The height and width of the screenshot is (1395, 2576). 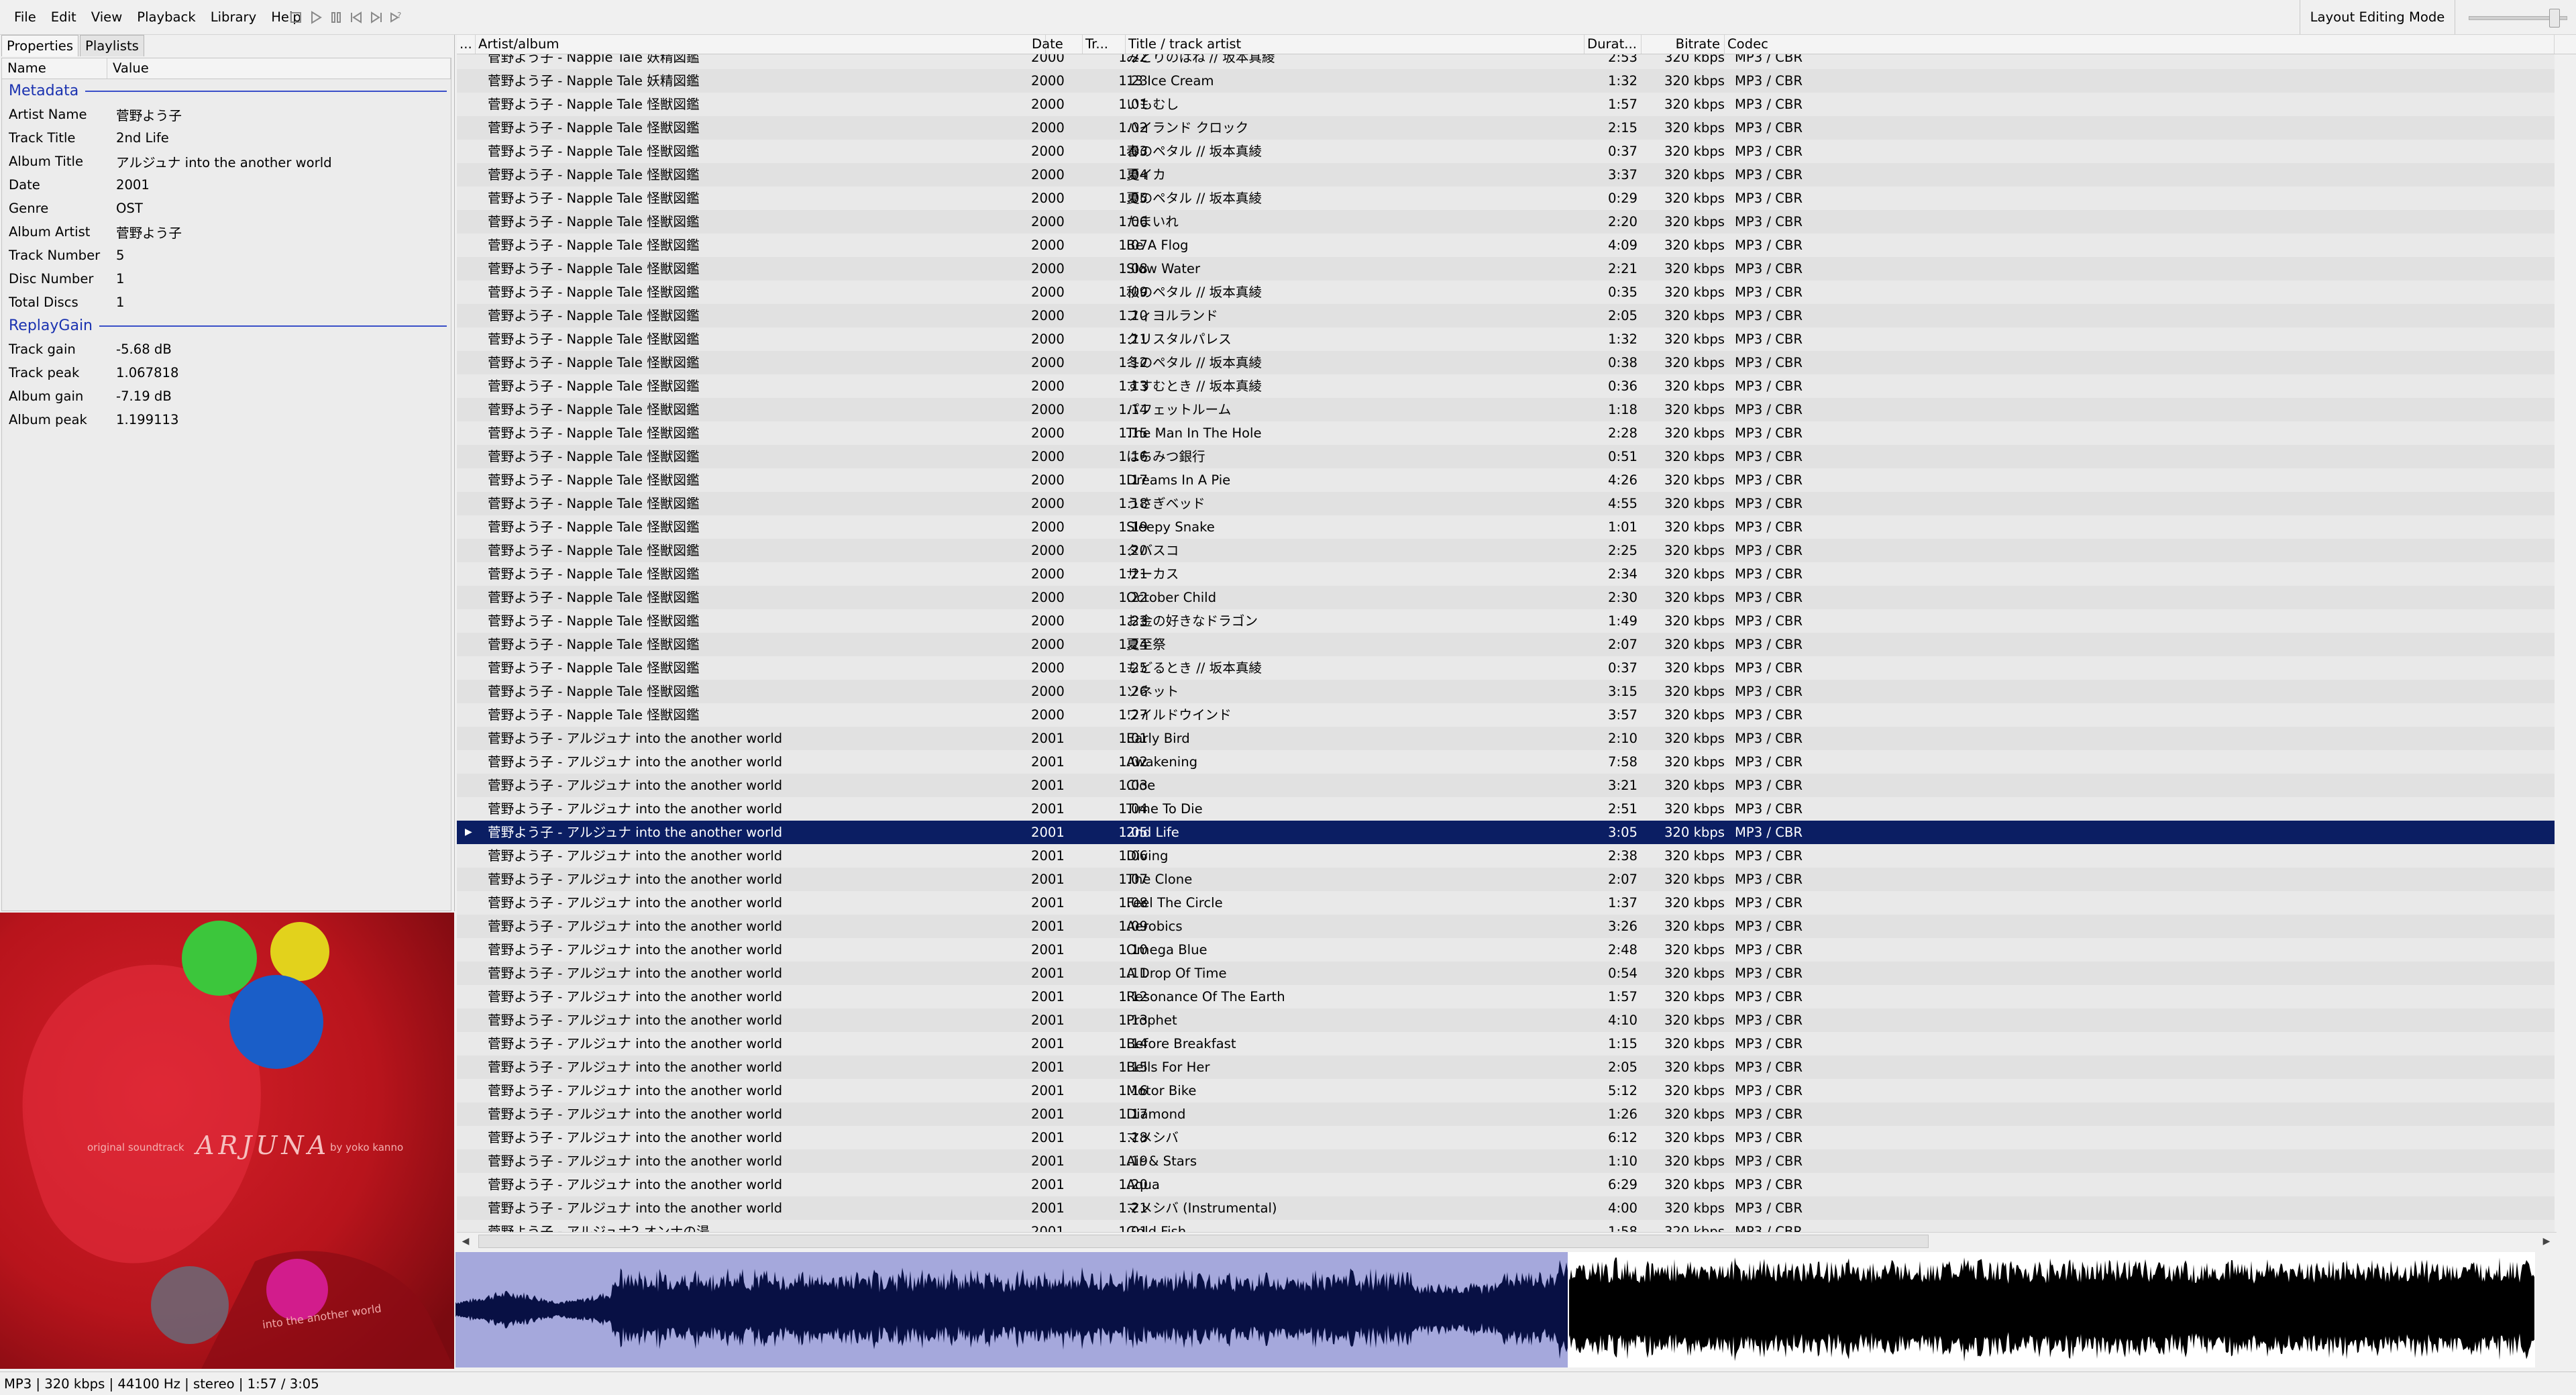 What do you see at coordinates (40, 46) in the screenshot?
I see `tab-properties: Properties` at bounding box center [40, 46].